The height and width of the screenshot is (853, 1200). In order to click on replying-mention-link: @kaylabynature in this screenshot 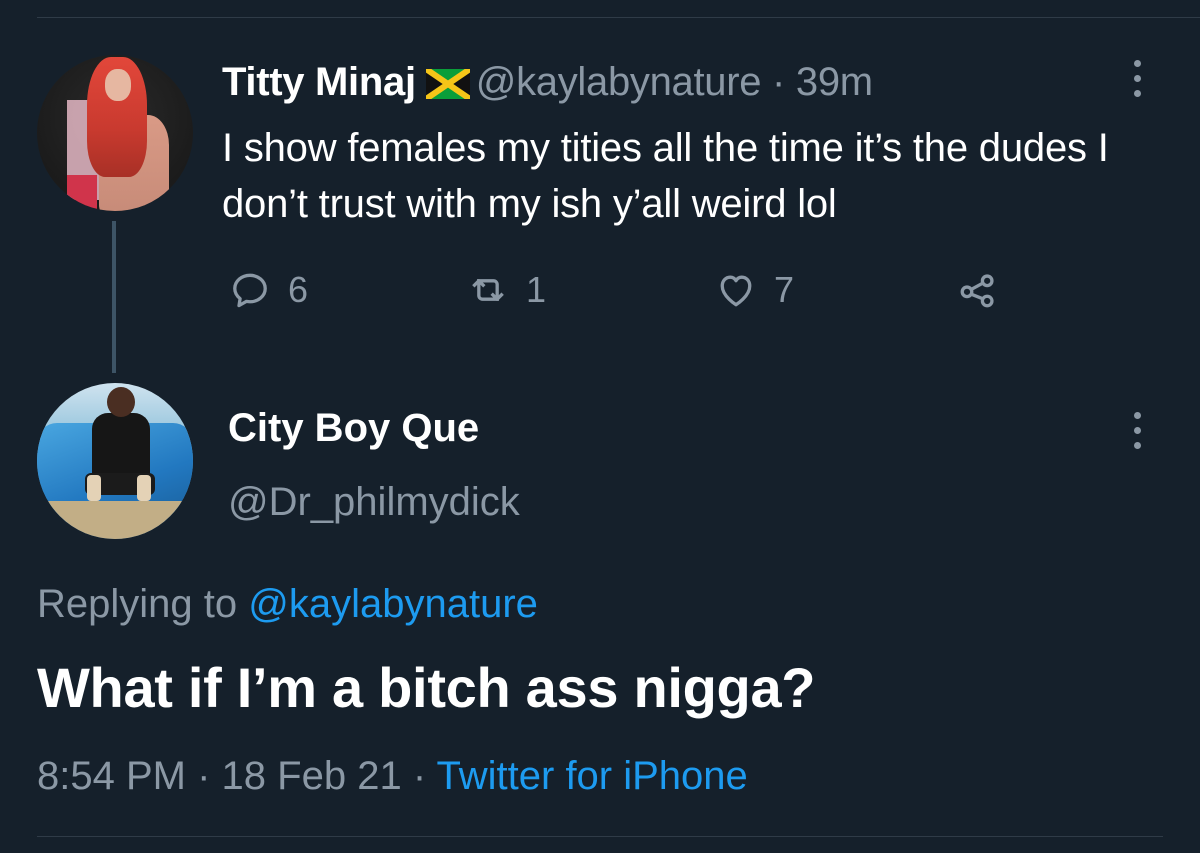, I will do `click(393, 604)`.